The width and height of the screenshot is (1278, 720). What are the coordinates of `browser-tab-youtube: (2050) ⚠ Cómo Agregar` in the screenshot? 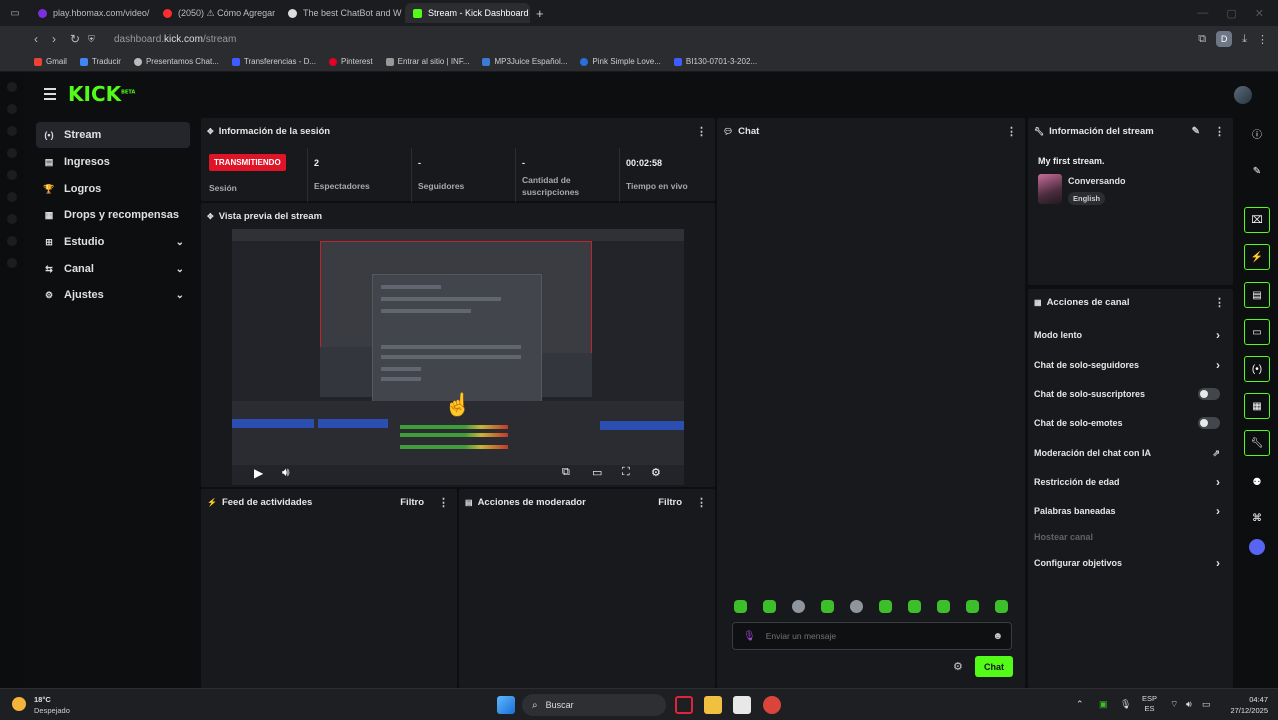 It's located at (217, 13).